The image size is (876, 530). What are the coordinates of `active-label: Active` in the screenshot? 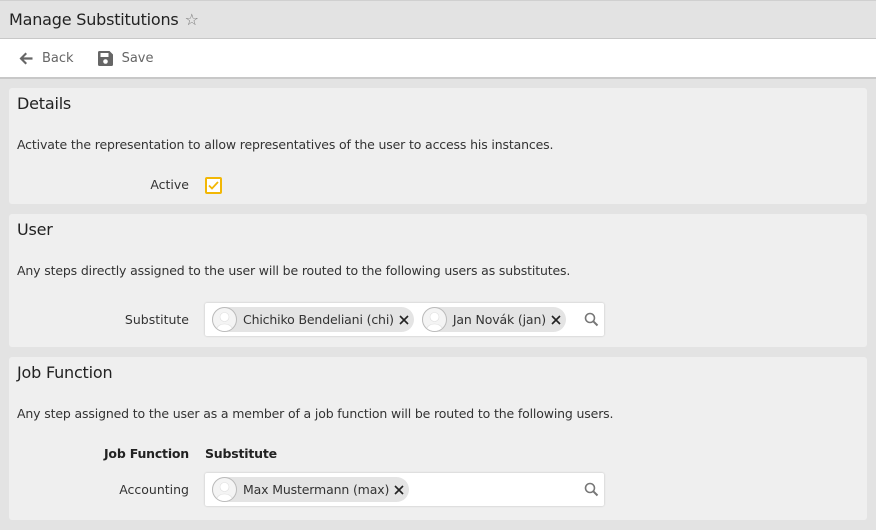 It's located at (169, 184).